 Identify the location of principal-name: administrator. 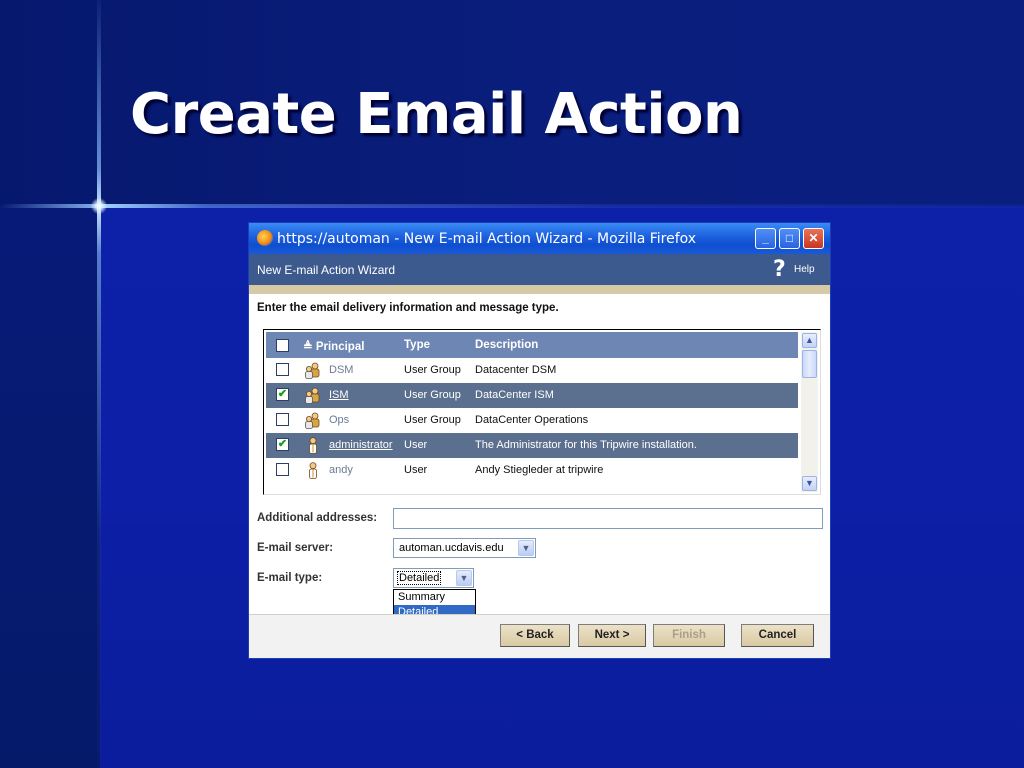
(361, 445).